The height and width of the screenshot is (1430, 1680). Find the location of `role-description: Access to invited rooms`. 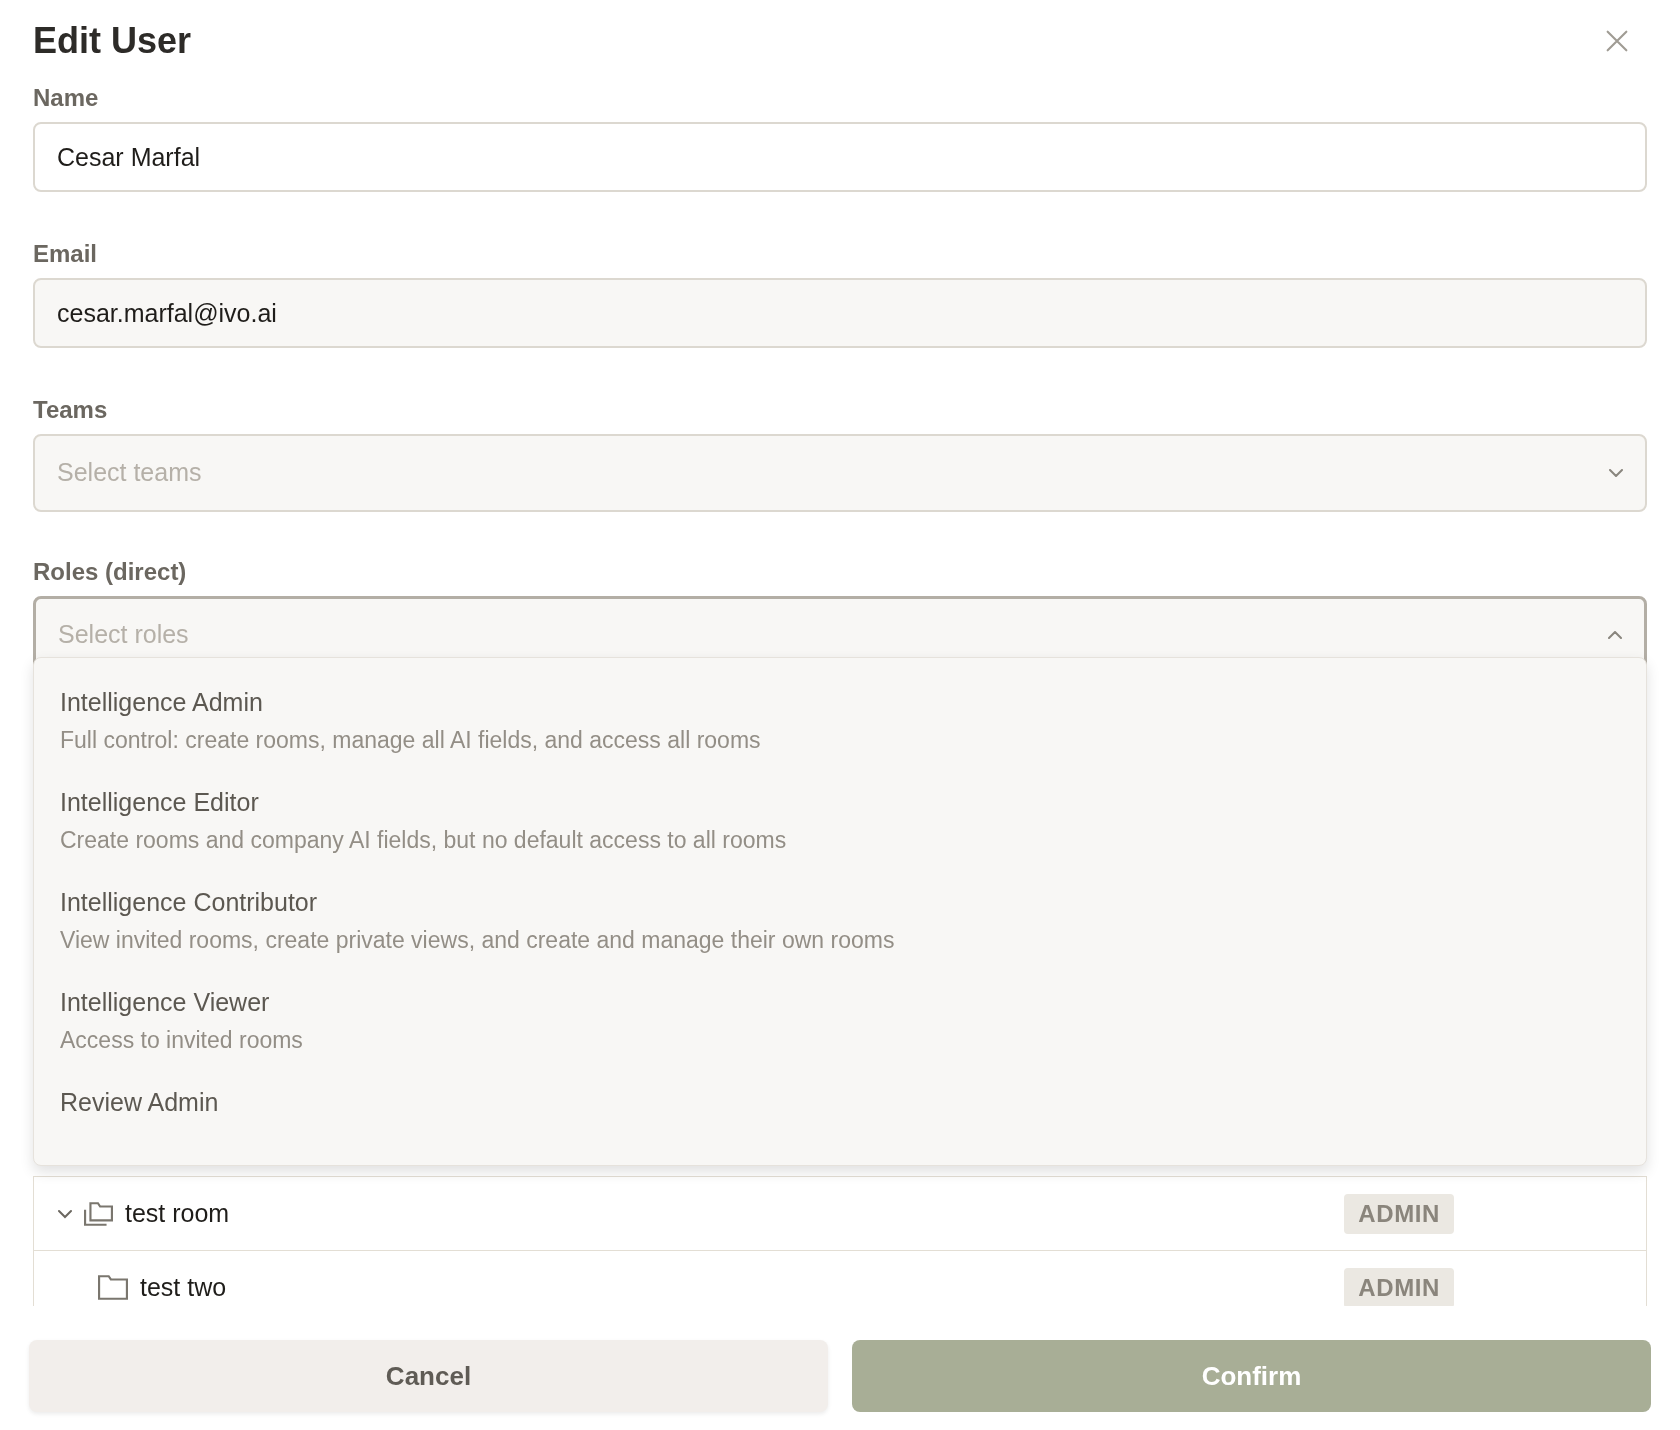

role-description: Access to invited rooms is located at coordinates (182, 1040).